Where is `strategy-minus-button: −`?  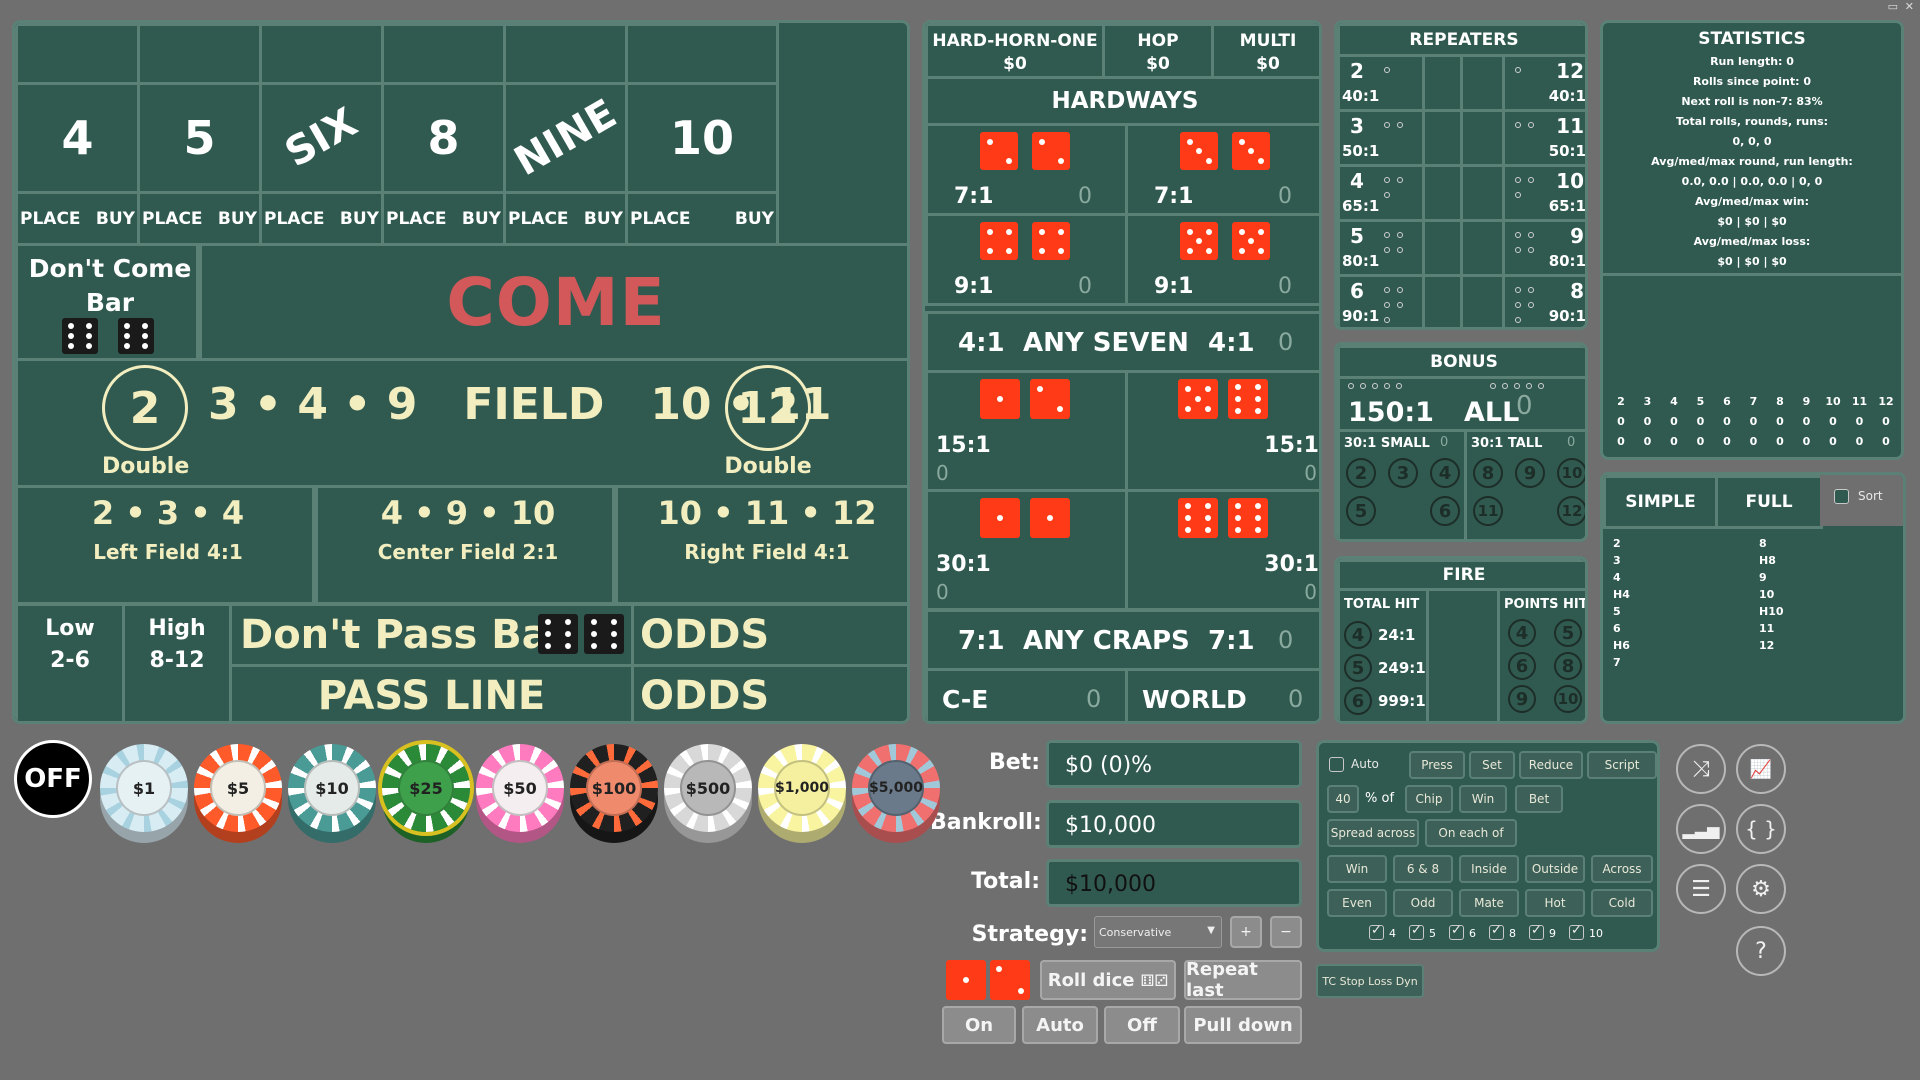 strategy-minus-button: − is located at coordinates (1286, 932).